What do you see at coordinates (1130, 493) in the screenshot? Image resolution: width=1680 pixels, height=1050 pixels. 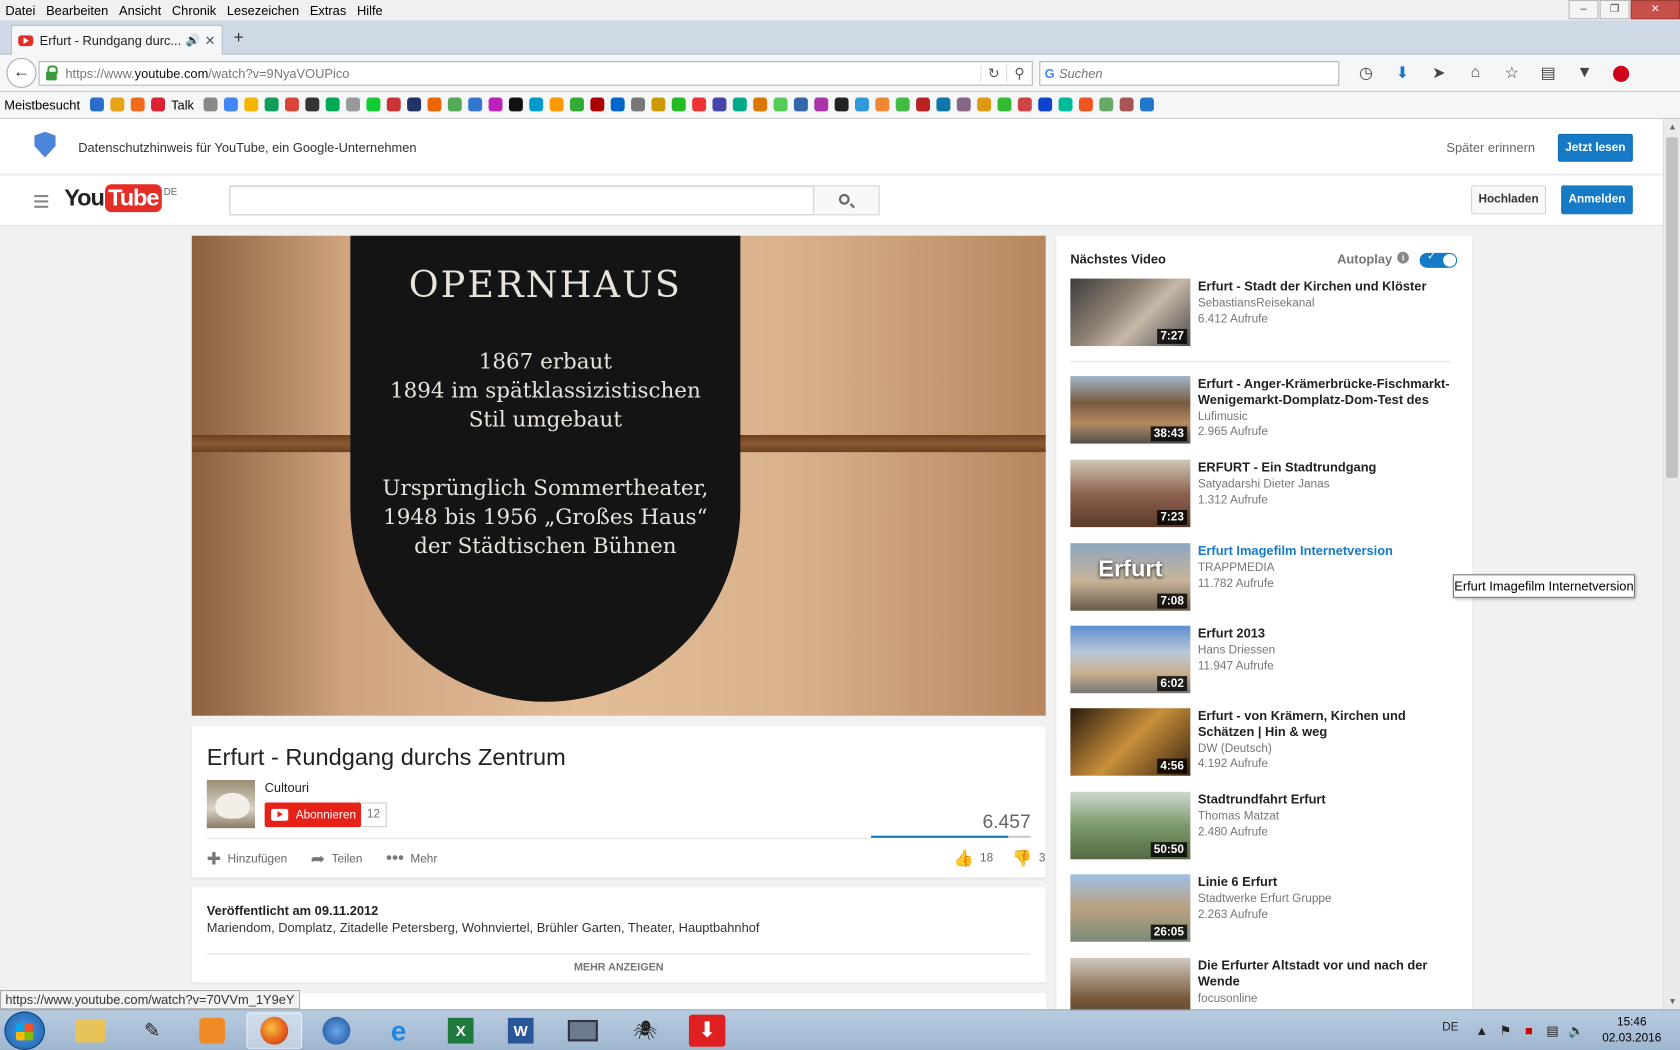 I see `video-thumbnail: 7:23` at bounding box center [1130, 493].